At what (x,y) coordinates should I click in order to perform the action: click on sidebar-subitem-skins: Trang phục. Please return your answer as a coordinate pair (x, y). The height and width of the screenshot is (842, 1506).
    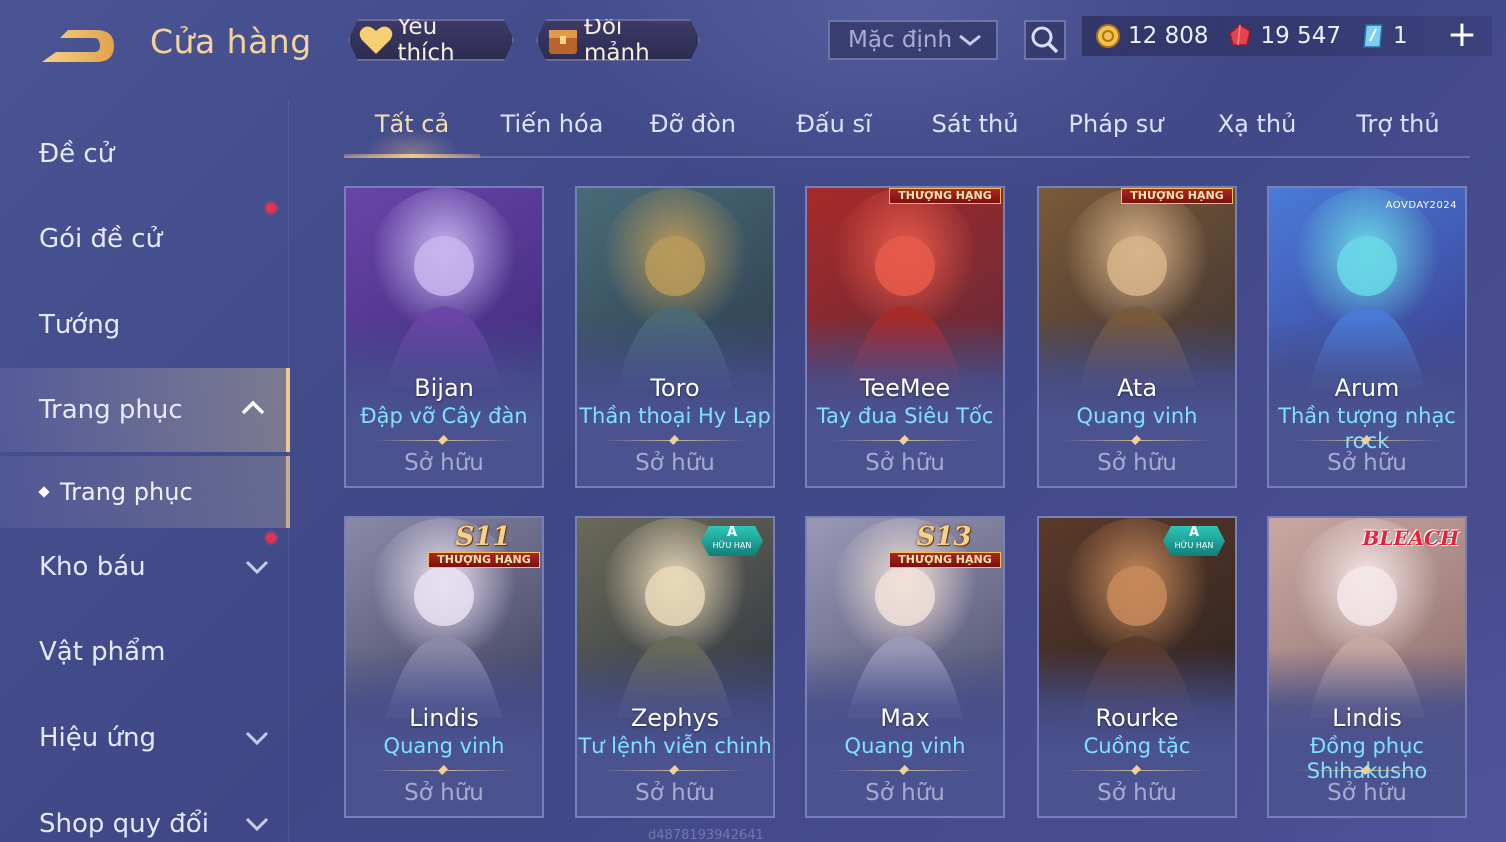
    Looking at the image, I should click on (145, 492).